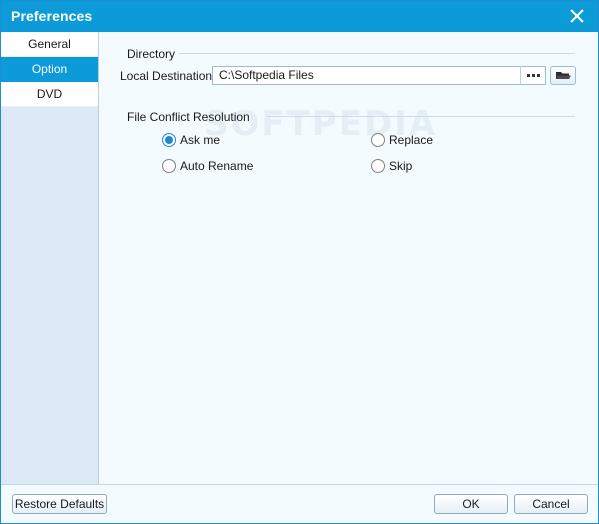  I want to click on replace-radio, so click(378, 140).